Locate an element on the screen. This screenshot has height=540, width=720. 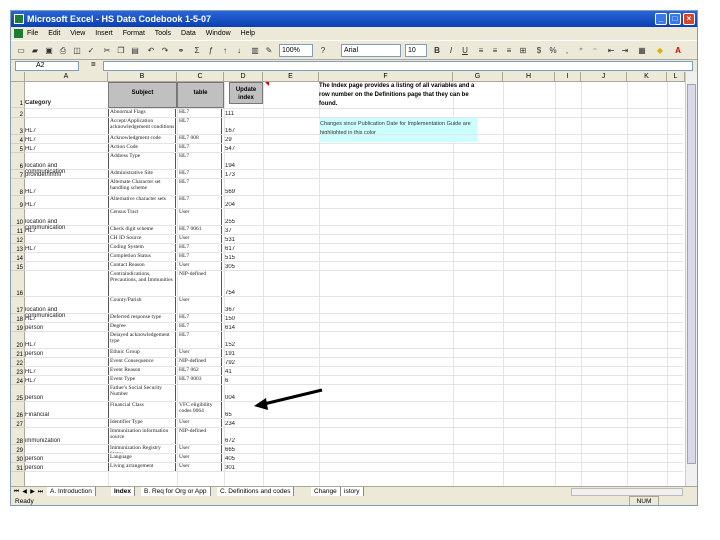
tab-index: Index is located at coordinates (123, 491).